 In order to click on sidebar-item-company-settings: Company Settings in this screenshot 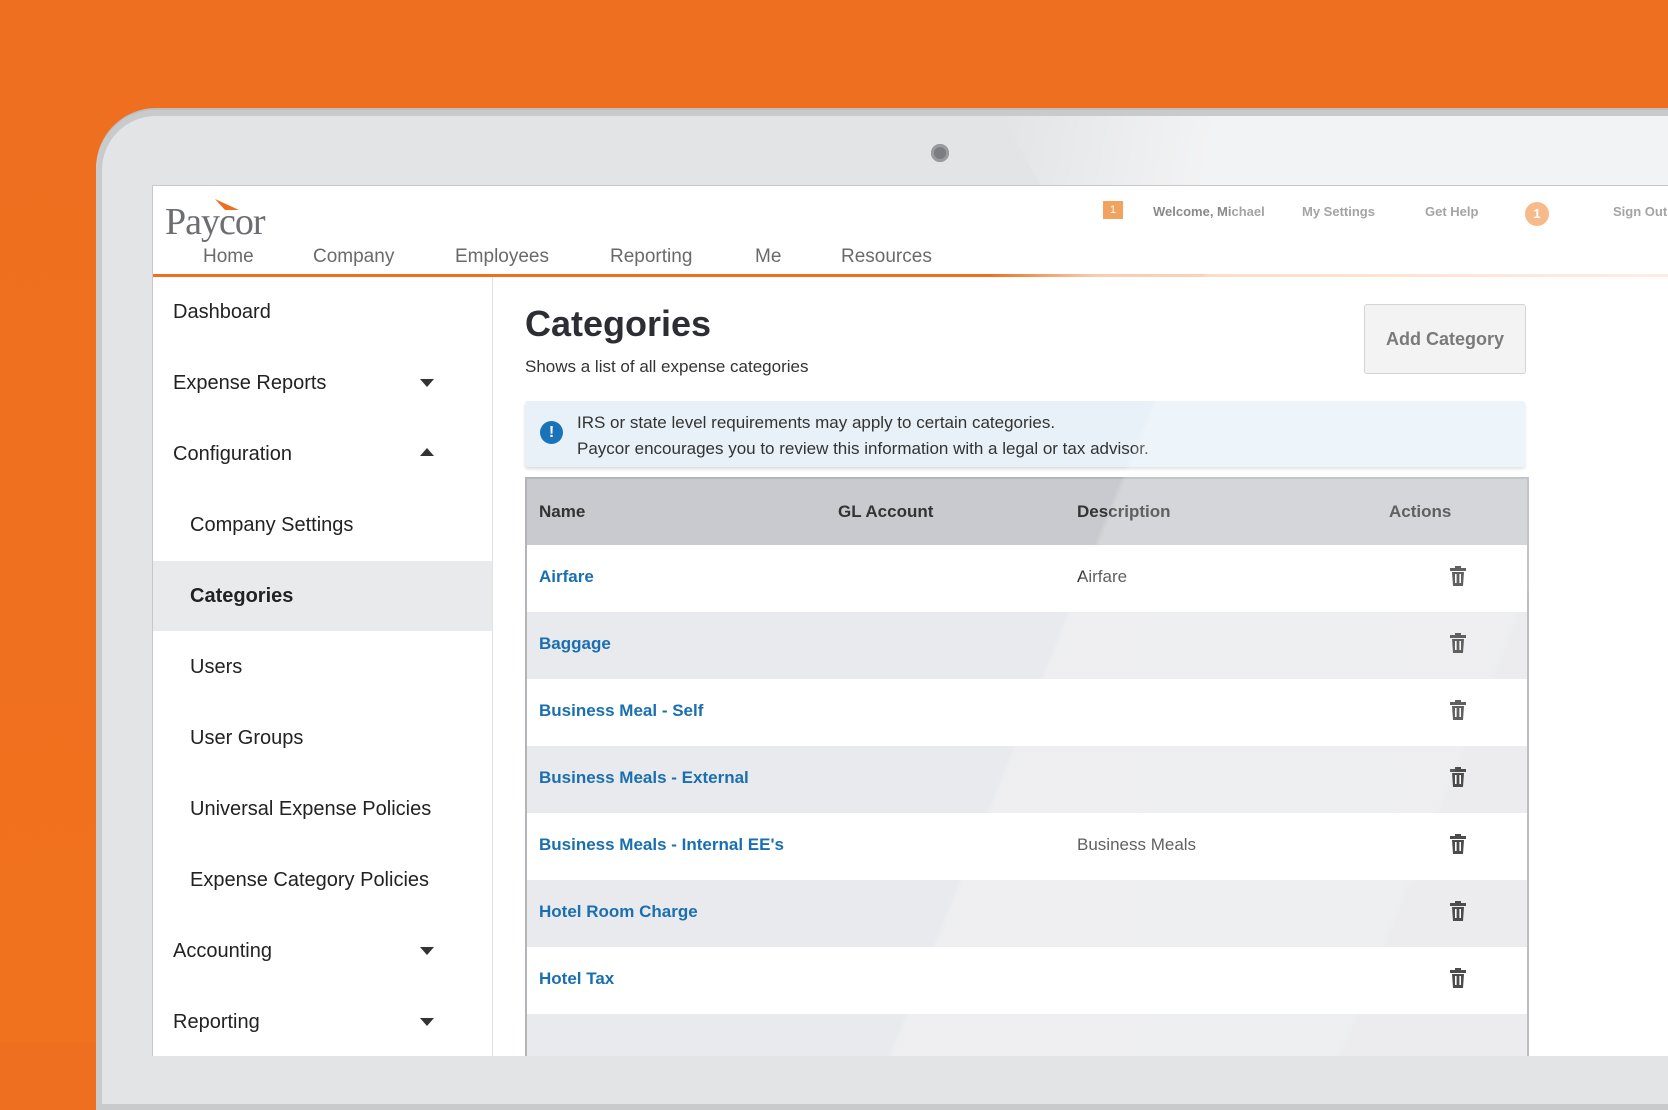, I will do `click(322, 525)`.